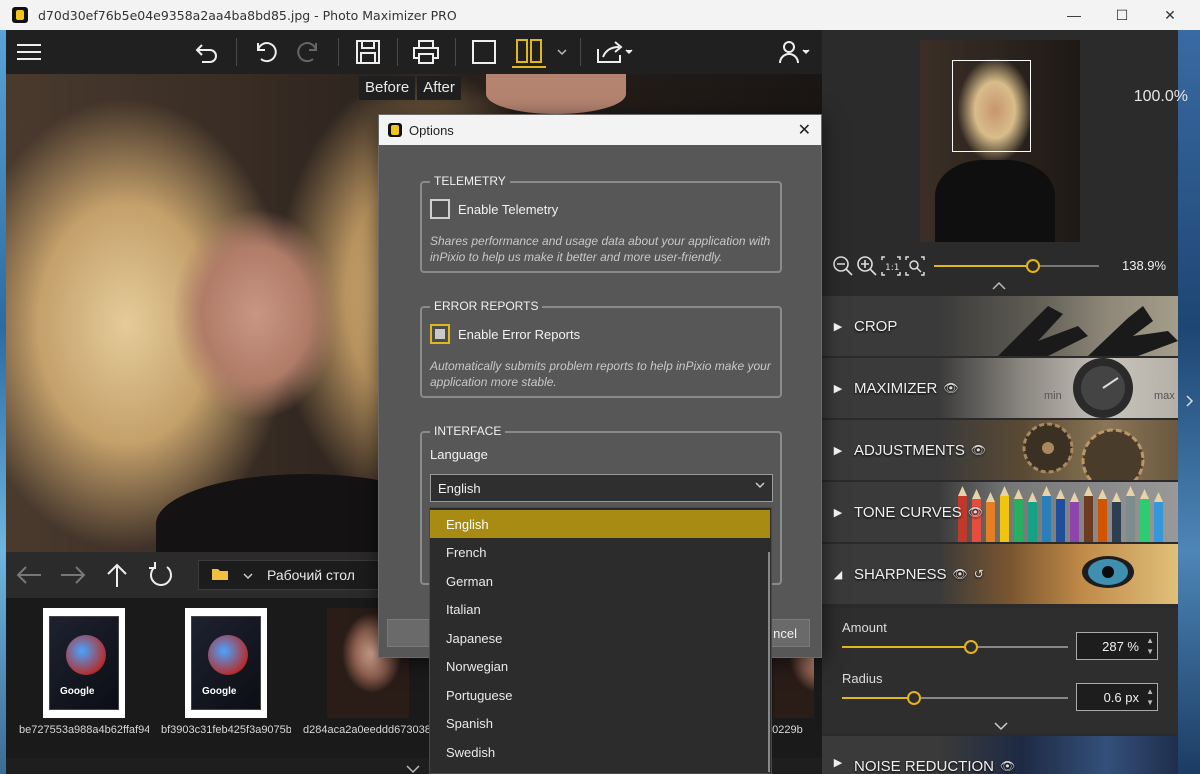 The image size is (1200, 774). What do you see at coordinates (915, 266) in the screenshot?
I see `fit-to-screen-icon` at bounding box center [915, 266].